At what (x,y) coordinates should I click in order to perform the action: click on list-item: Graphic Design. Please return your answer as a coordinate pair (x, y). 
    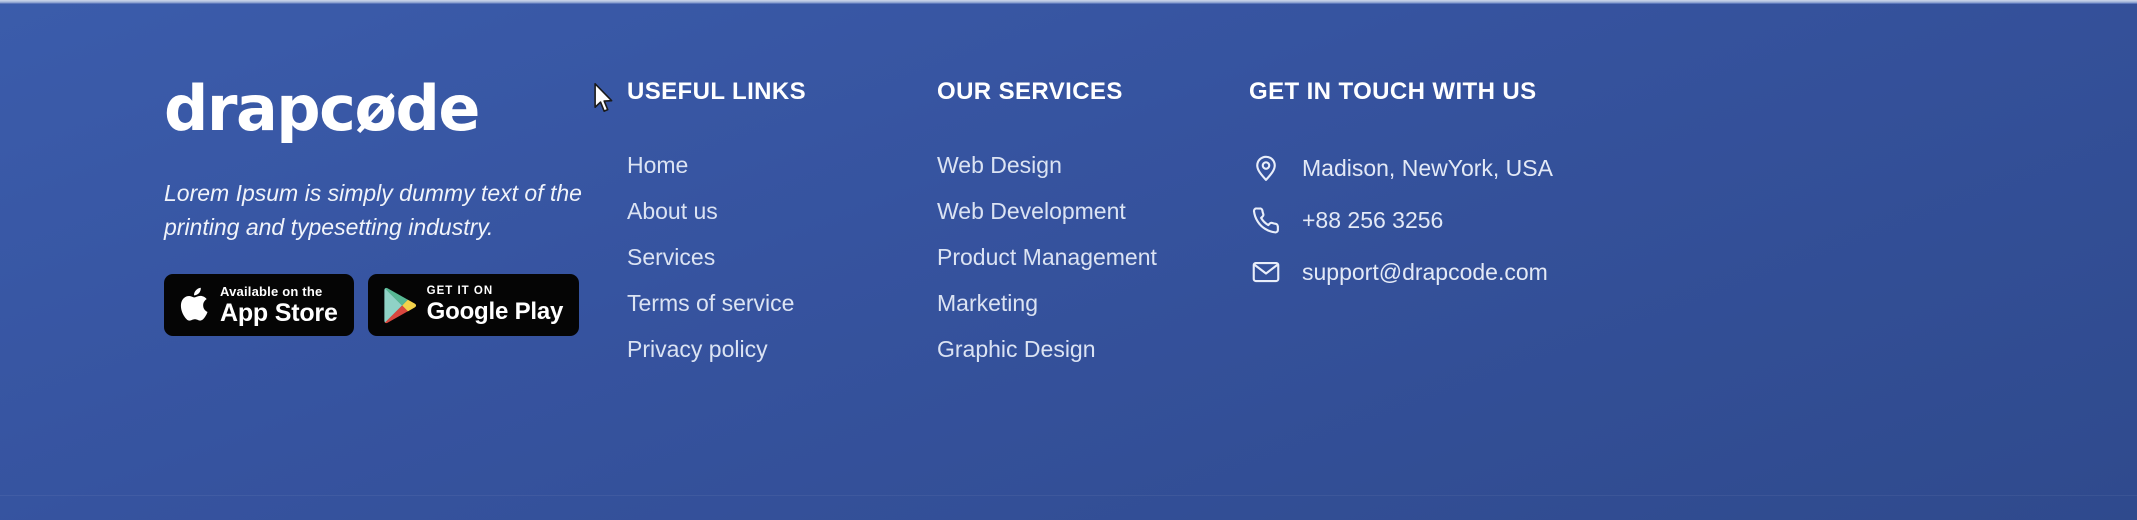
    Looking at the image, I should click on (1092, 349).